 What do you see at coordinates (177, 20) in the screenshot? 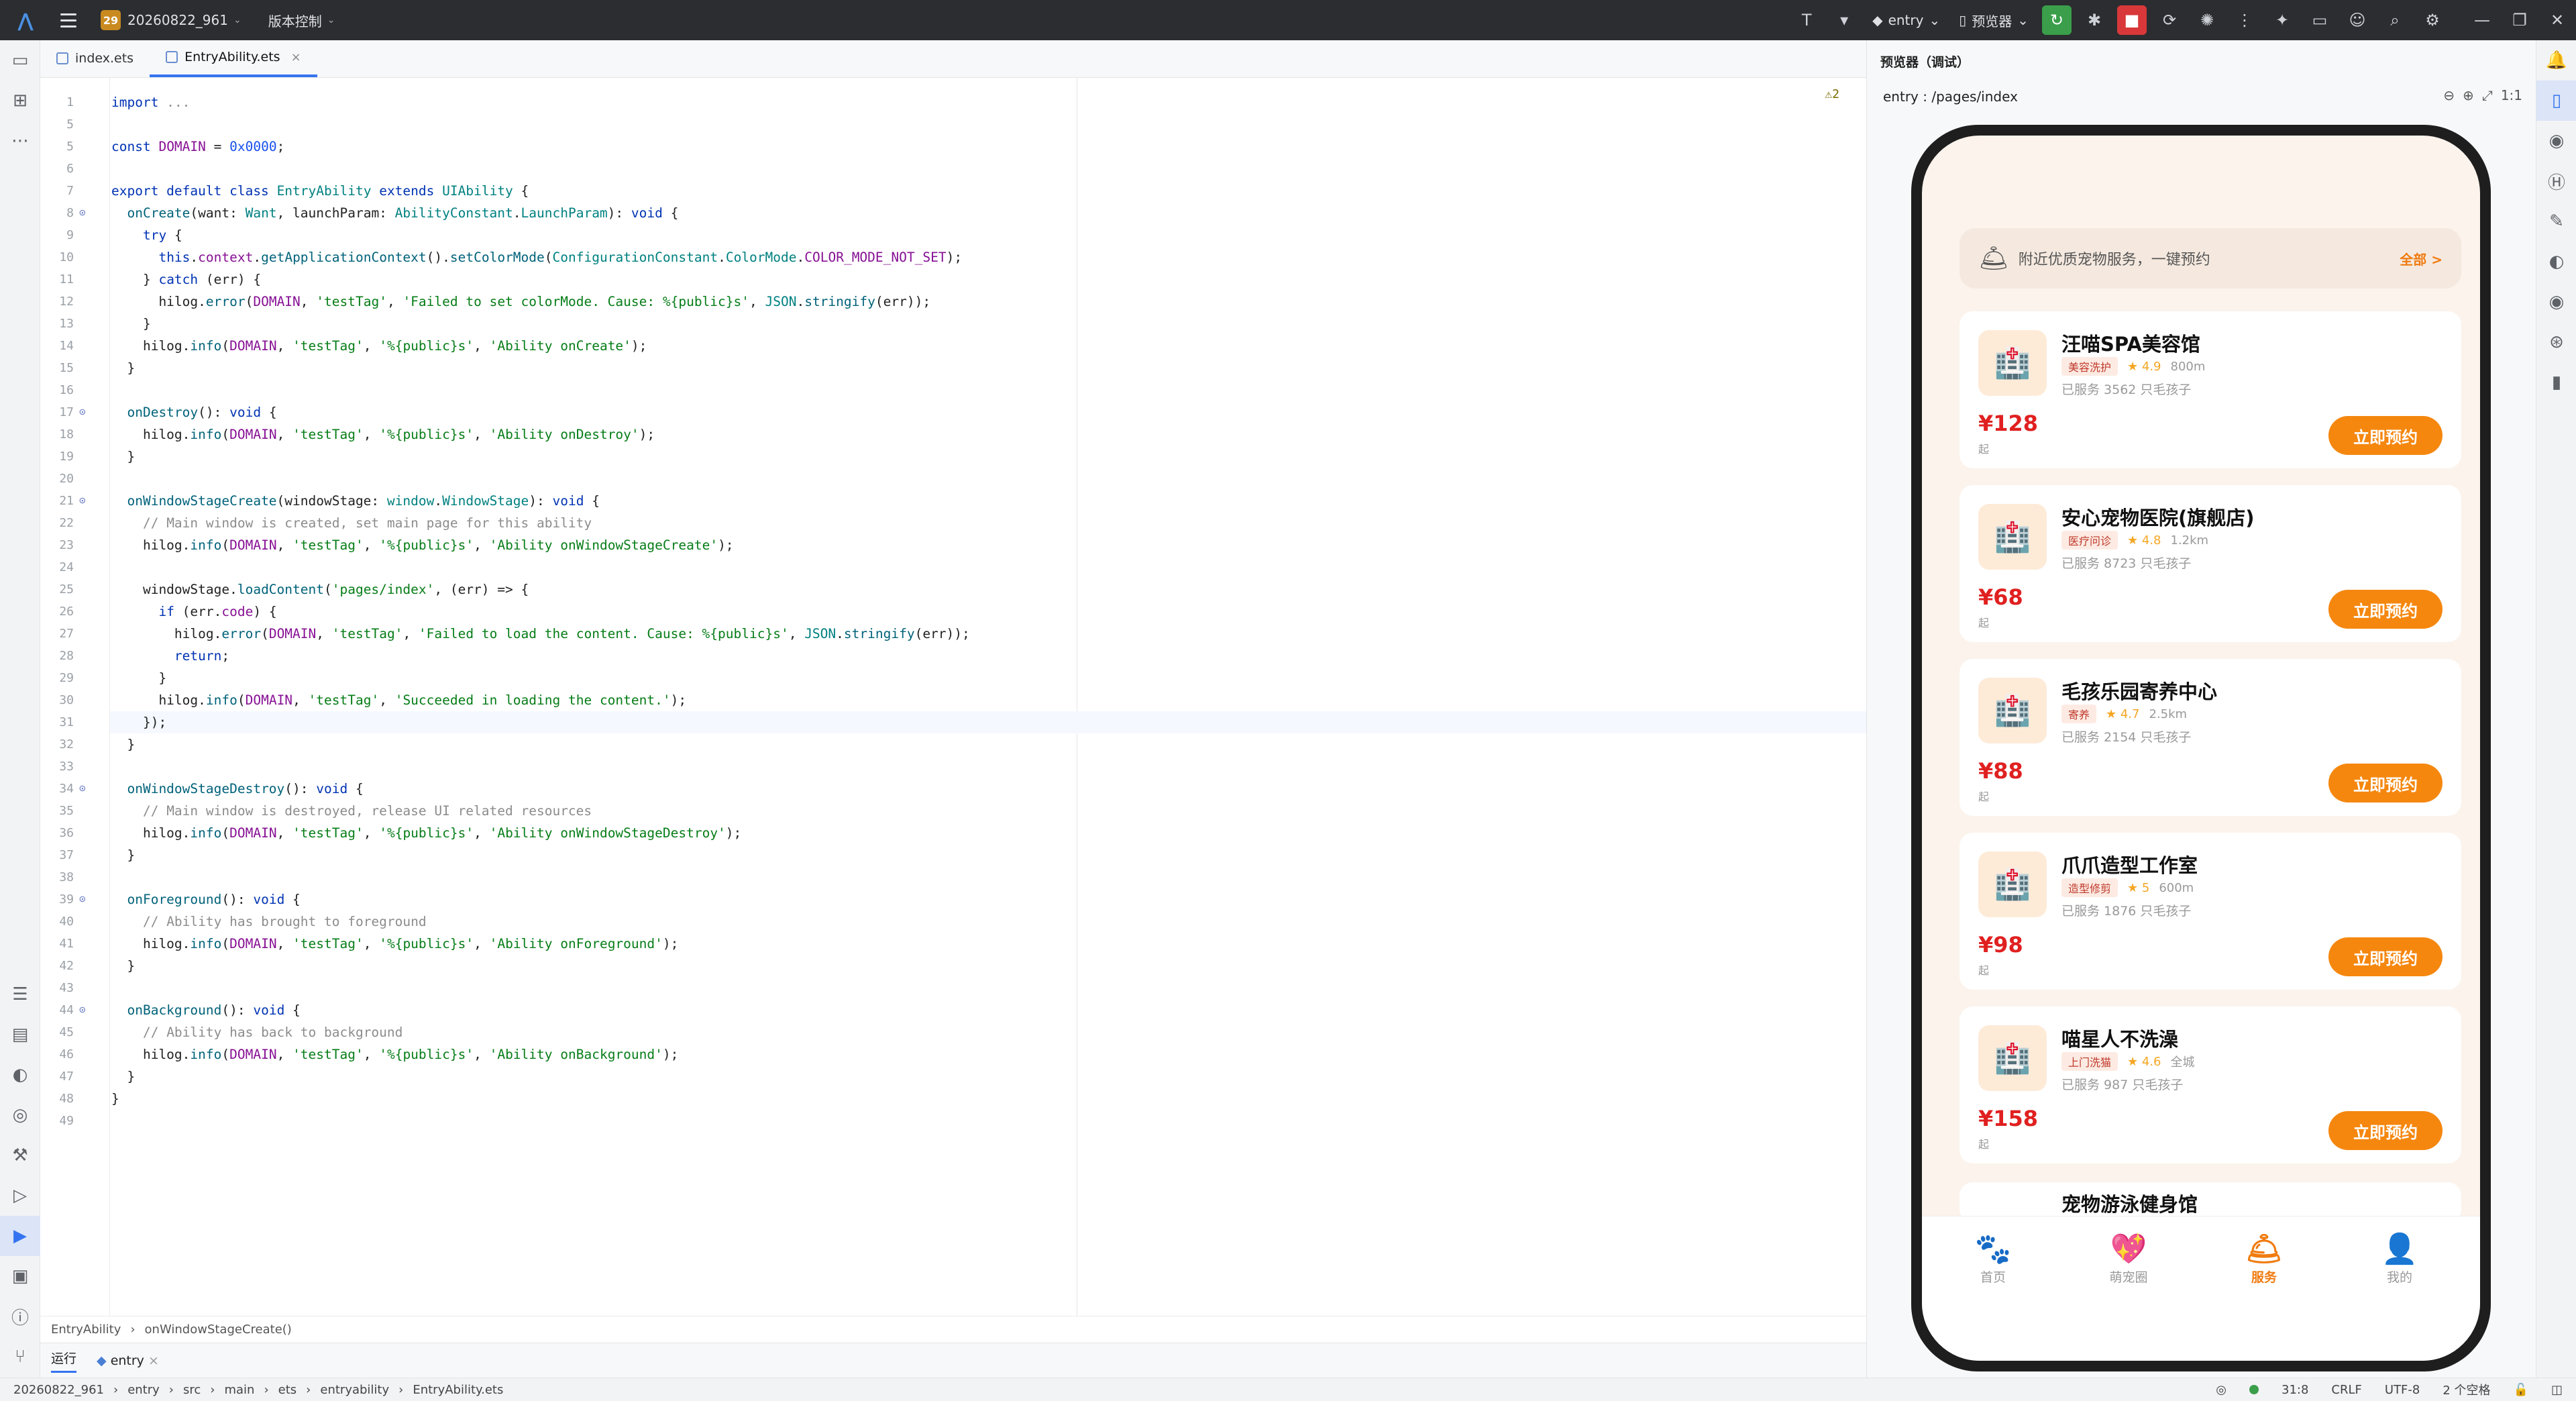
I see `project-selector: 20260822_961` at bounding box center [177, 20].